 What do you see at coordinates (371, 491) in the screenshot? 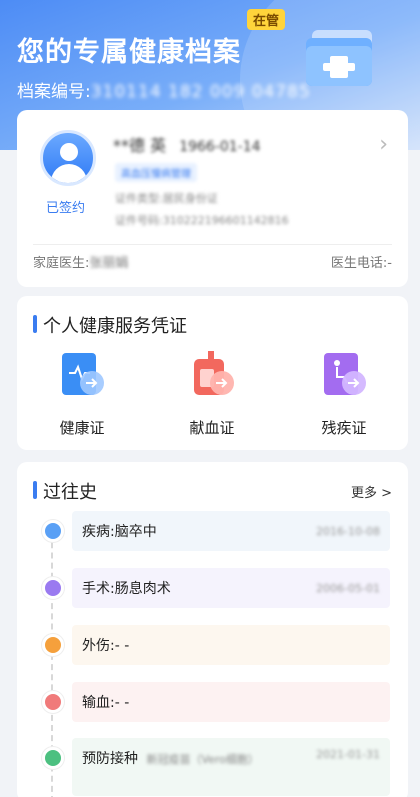
I see `more-link: 更多 >` at bounding box center [371, 491].